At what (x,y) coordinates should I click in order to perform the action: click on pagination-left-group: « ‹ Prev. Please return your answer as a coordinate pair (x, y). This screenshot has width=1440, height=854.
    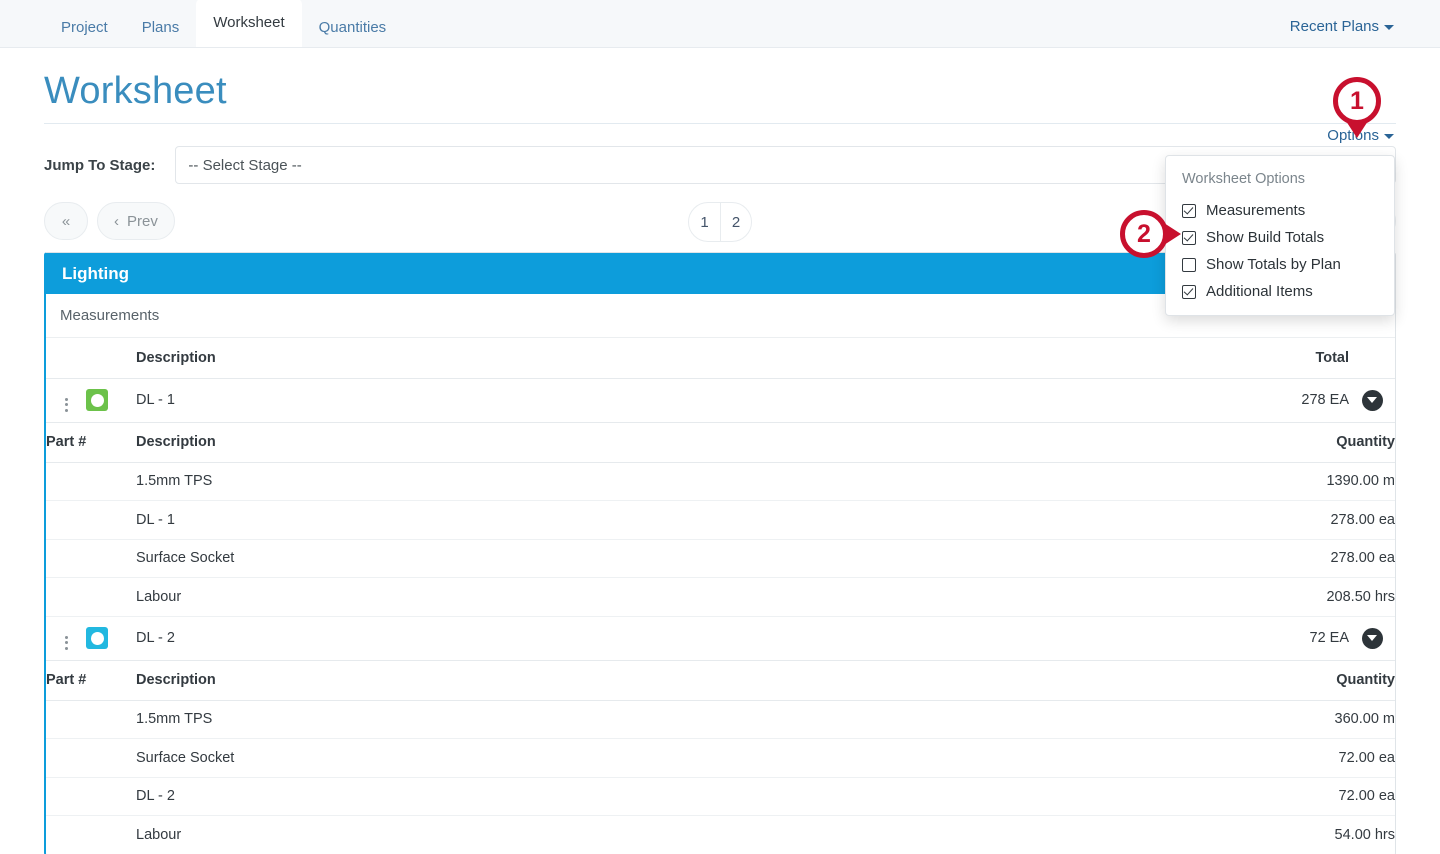
    Looking at the image, I should click on (109, 221).